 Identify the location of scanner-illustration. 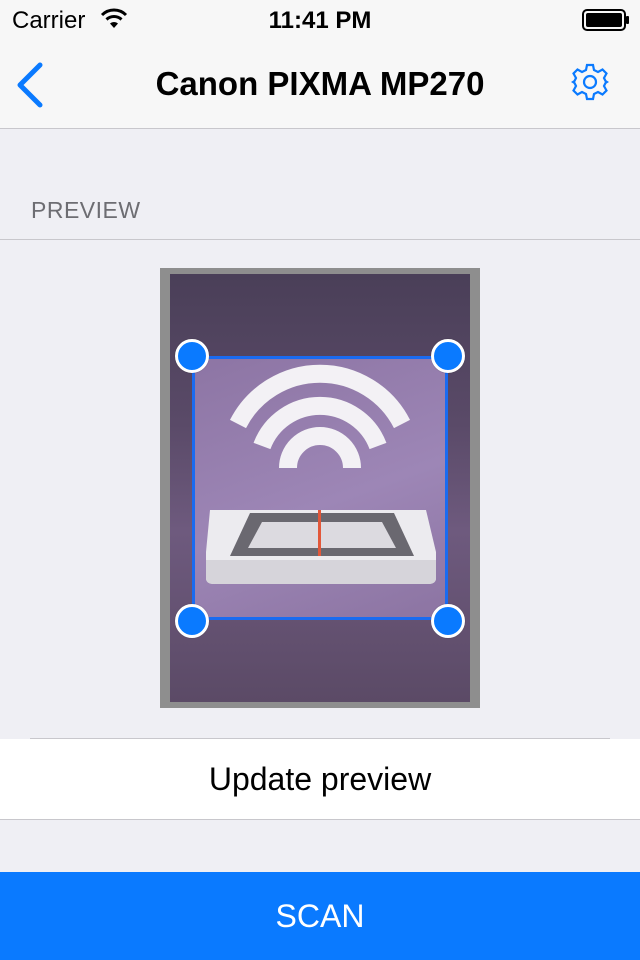
(321, 474).